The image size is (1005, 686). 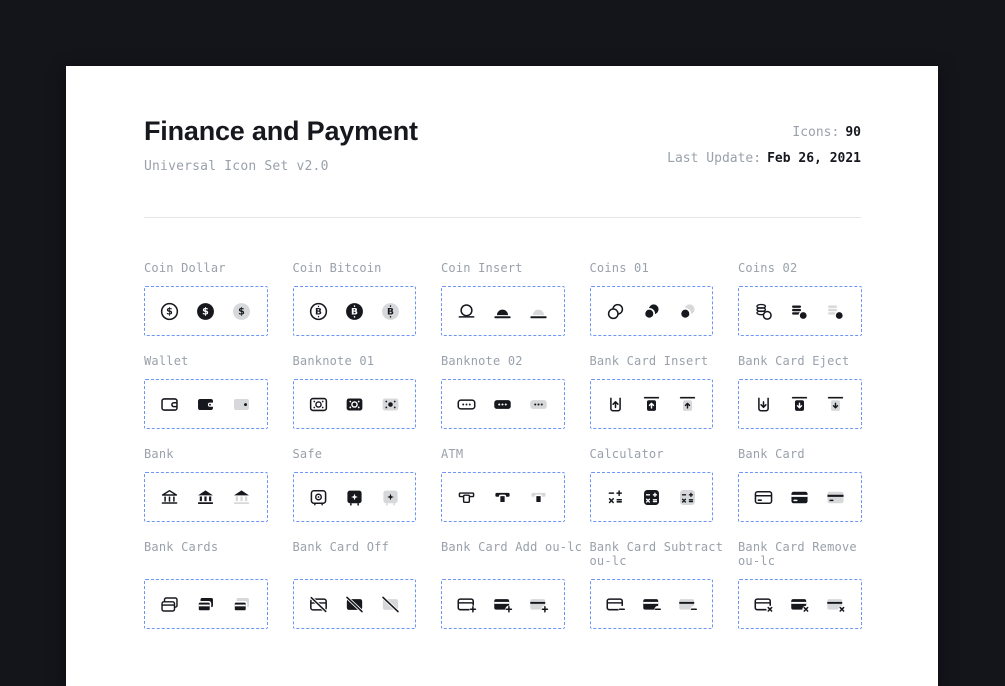 I want to click on atm-filled-icon, so click(x=502, y=497).